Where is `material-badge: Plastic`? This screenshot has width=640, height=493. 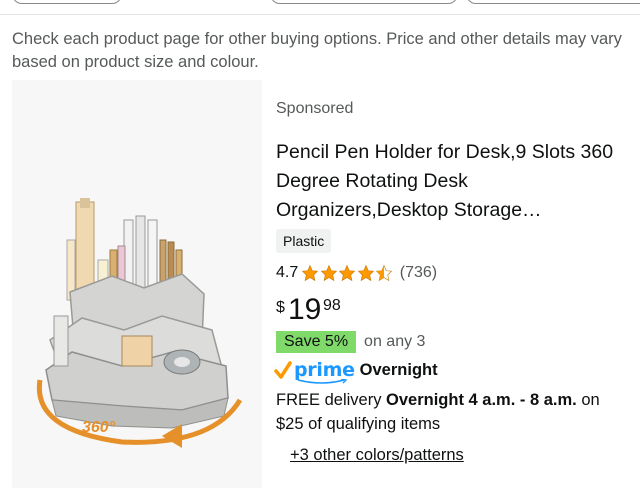 material-badge: Plastic is located at coordinates (304, 241).